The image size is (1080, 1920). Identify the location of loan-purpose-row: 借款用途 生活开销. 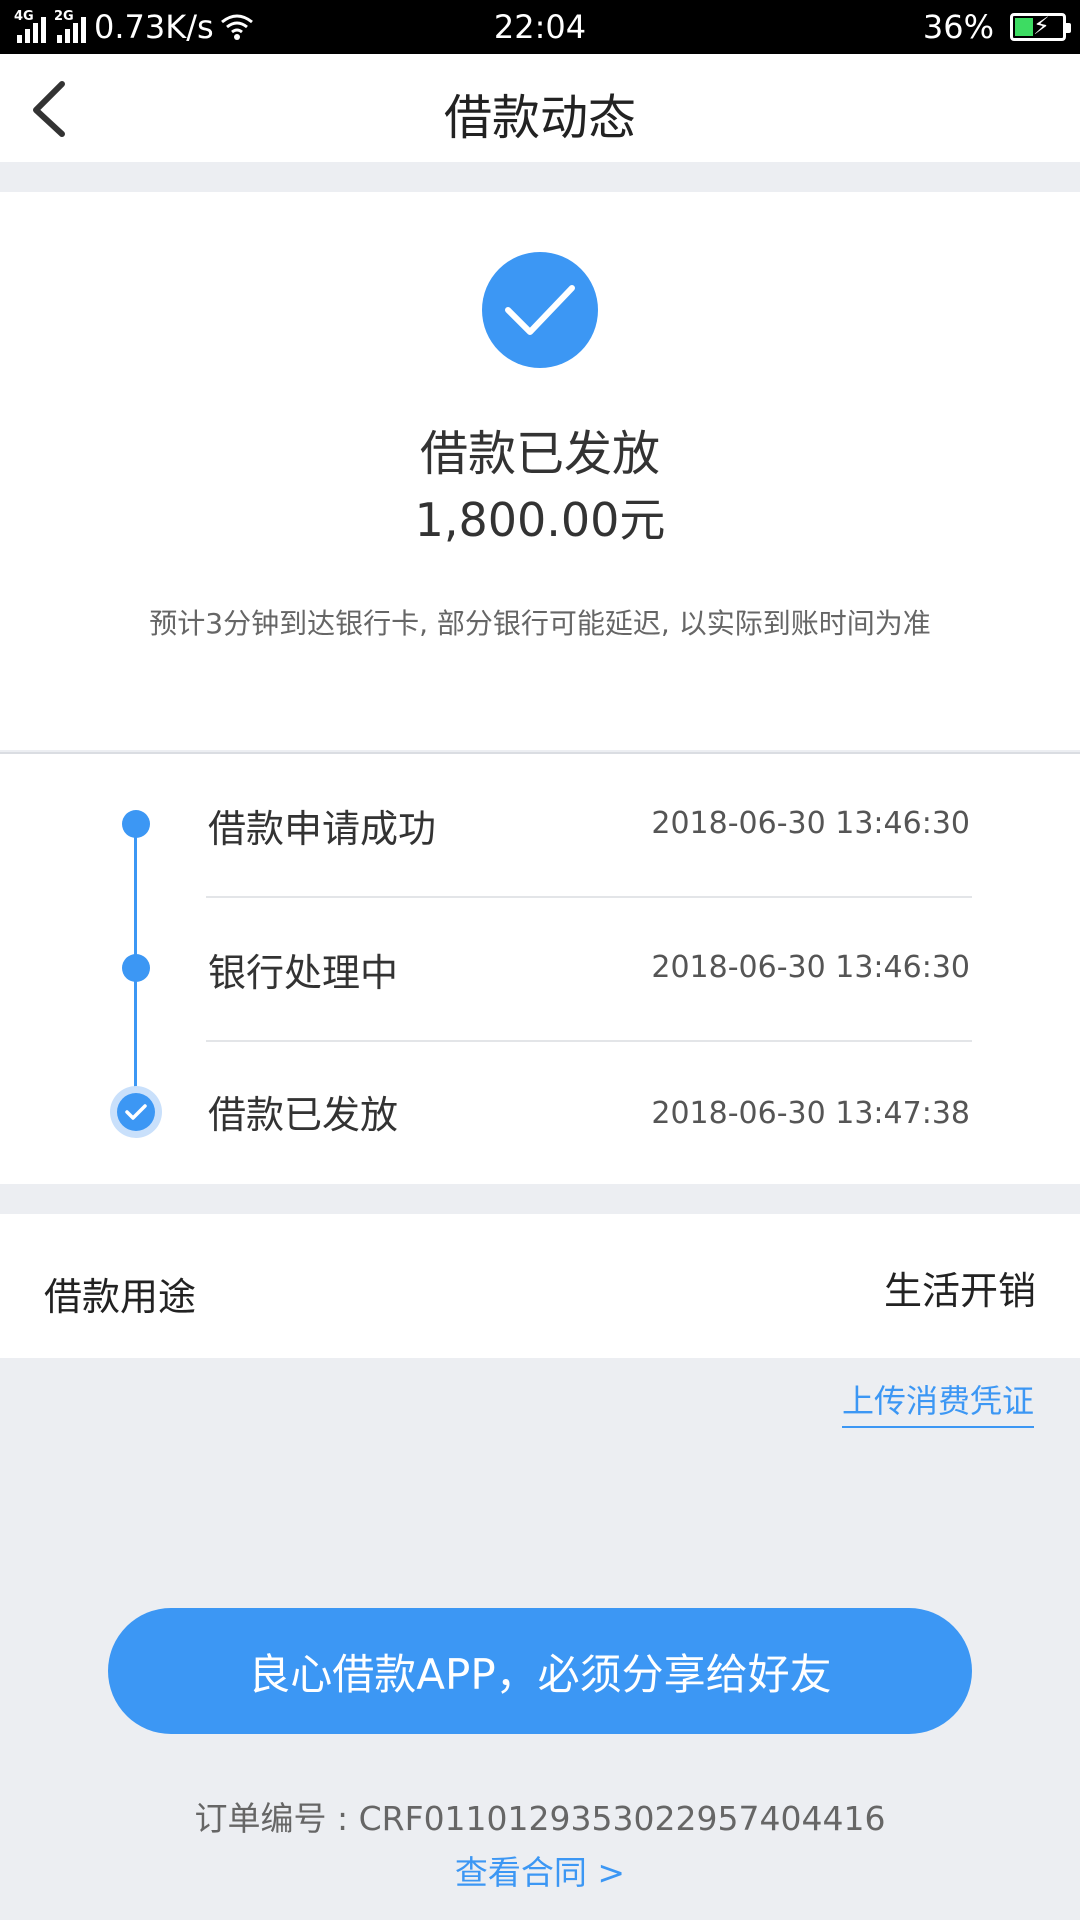
(540, 1286).